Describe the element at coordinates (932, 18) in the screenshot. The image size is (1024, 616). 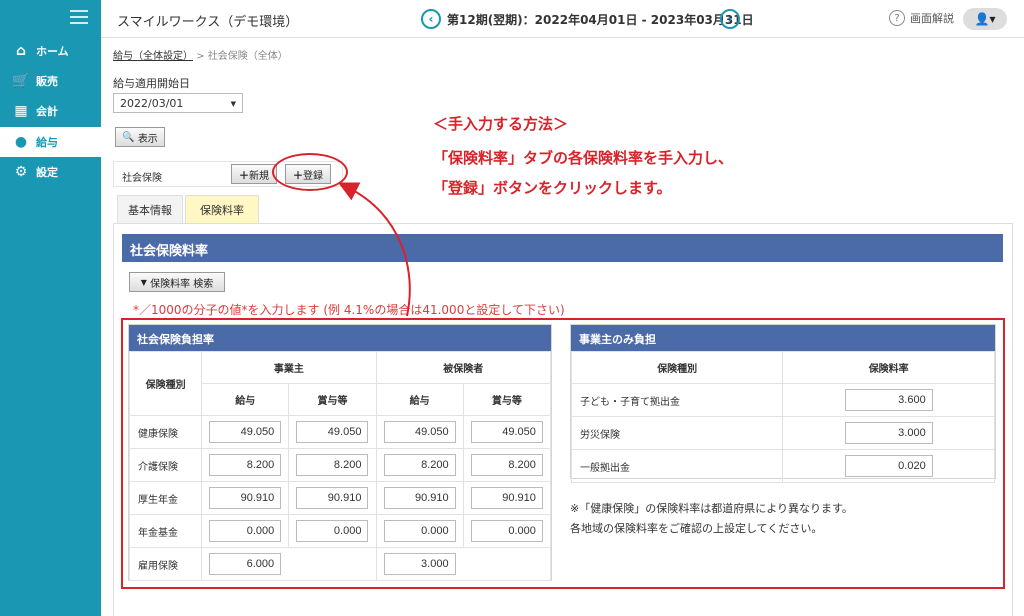
I see `help-label: 画面解説` at that location.